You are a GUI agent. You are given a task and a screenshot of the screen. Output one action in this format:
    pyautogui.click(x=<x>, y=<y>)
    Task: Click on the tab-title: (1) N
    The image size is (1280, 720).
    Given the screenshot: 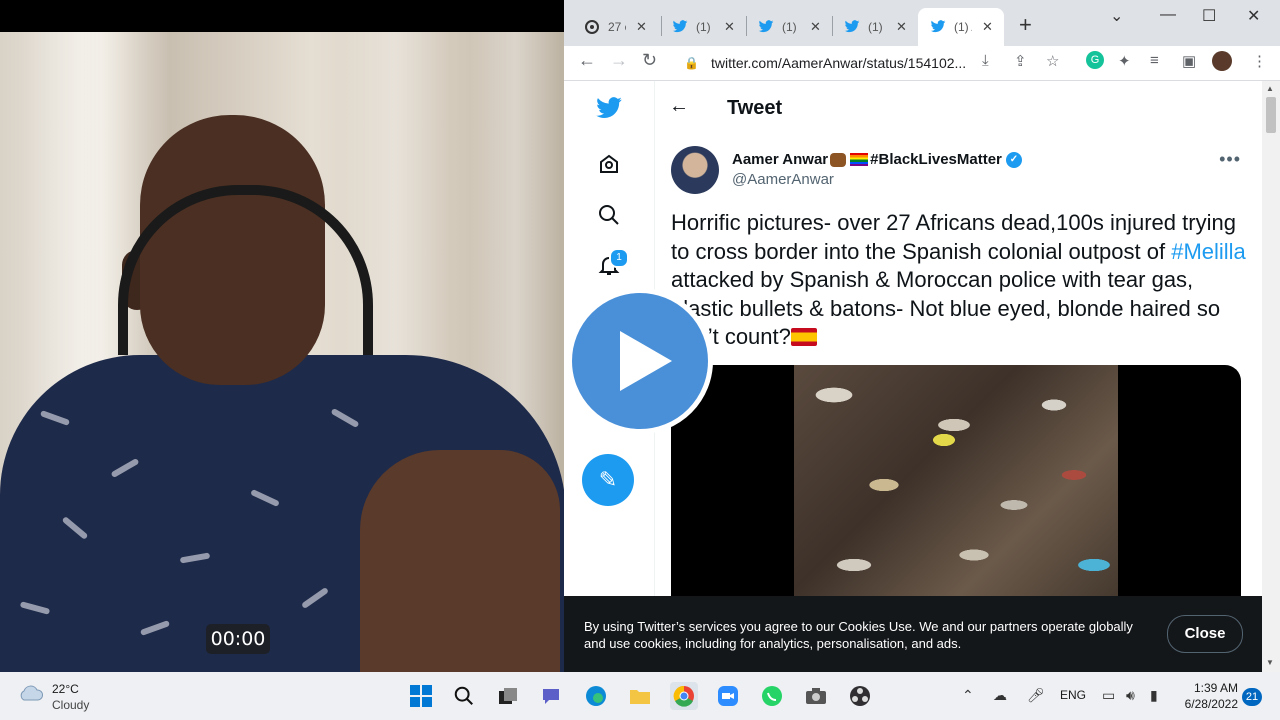 What is the action you would take?
    pyautogui.click(x=877, y=27)
    